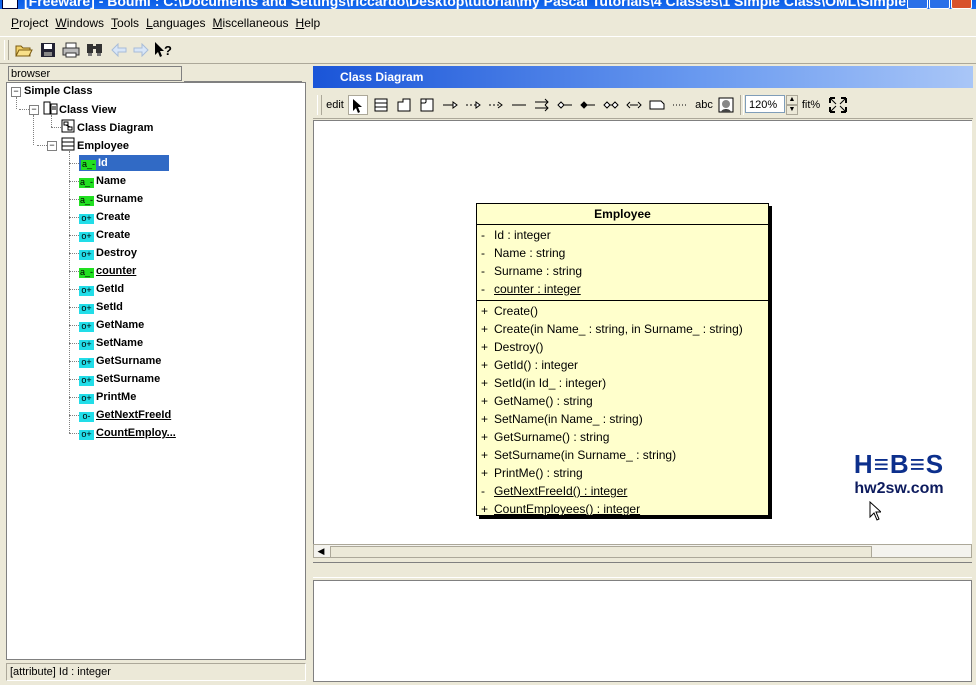 This screenshot has width=976, height=685. What do you see at coordinates (134, 415) in the screenshot?
I see `tree-item-label: GetNextFreeId` at bounding box center [134, 415].